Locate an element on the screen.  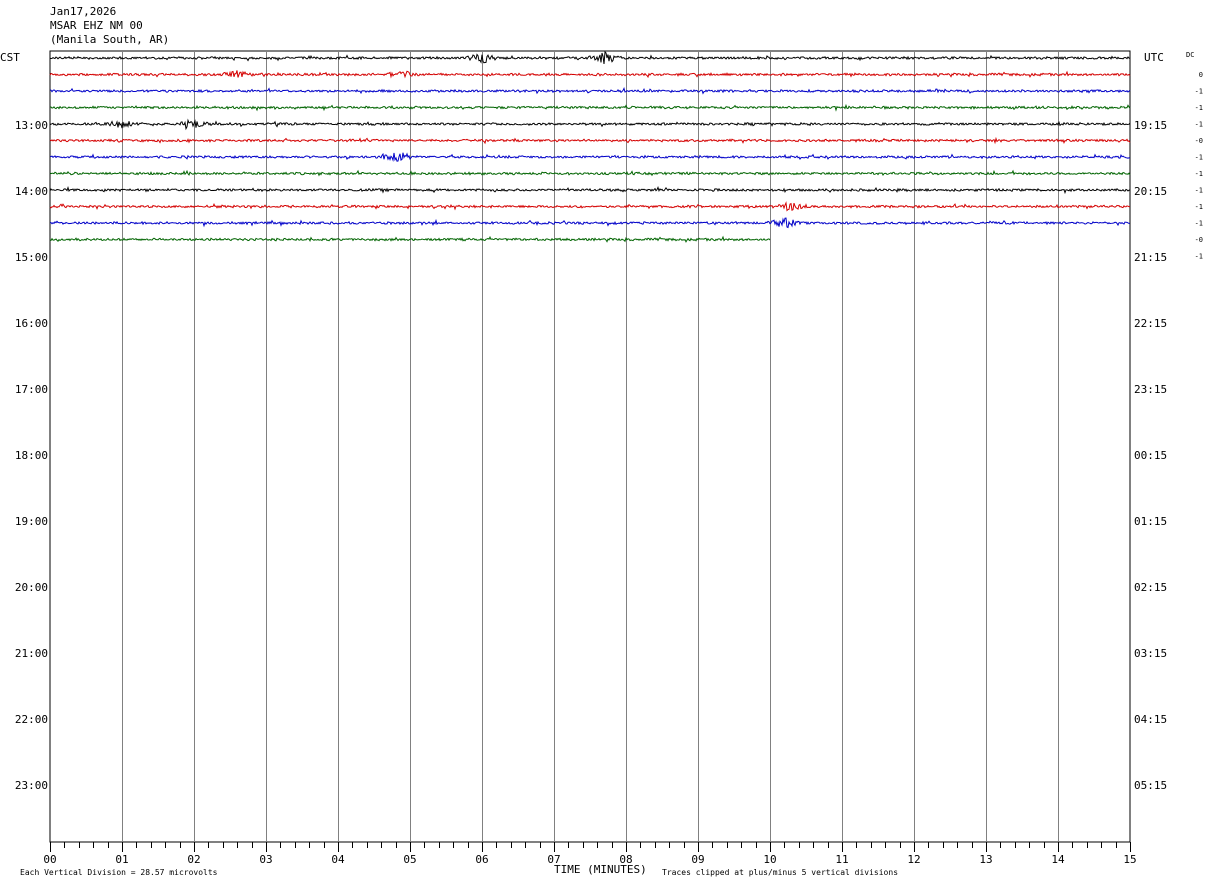
x-tick-label: 03 is located at coordinates (265, 859).